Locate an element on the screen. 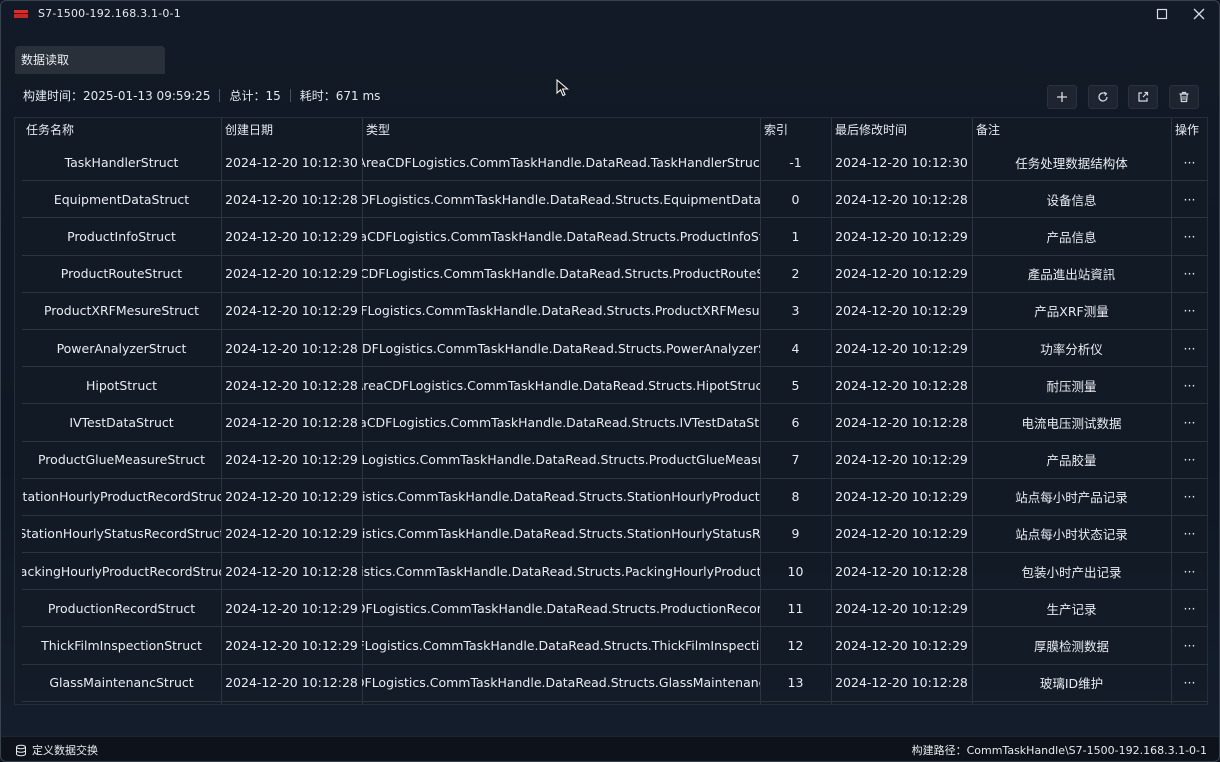 This screenshot has width=1220, height=762. export-button is located at coordinates (1143, 97).